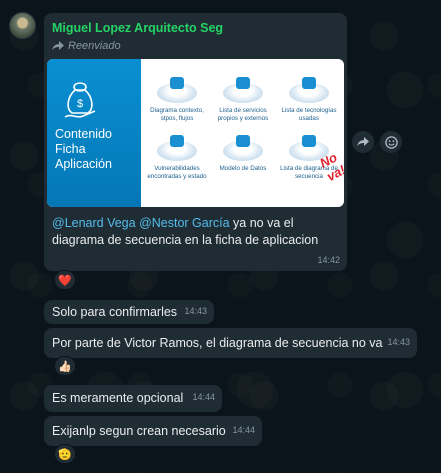 The height and width of the screenshot is (473, 441). What do you see at coordinates (328, 260) in the screenshot?
I see `message-time: 14:42` at bounding box center [328, 260].